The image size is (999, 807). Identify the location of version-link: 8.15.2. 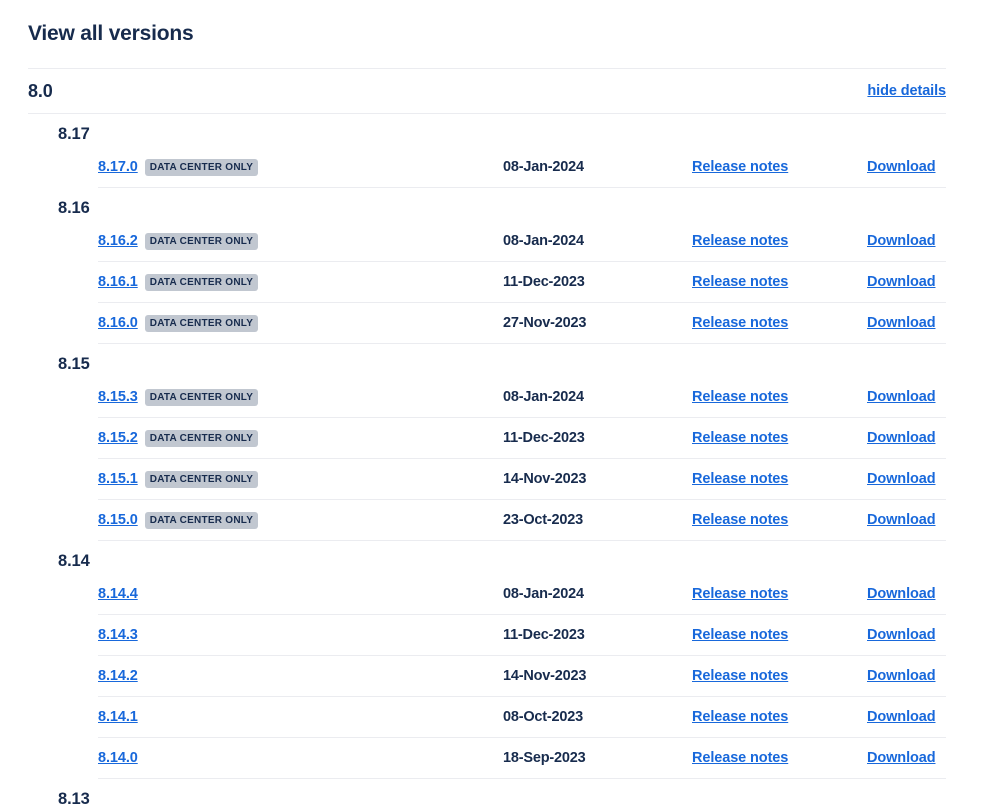
(118, 438).